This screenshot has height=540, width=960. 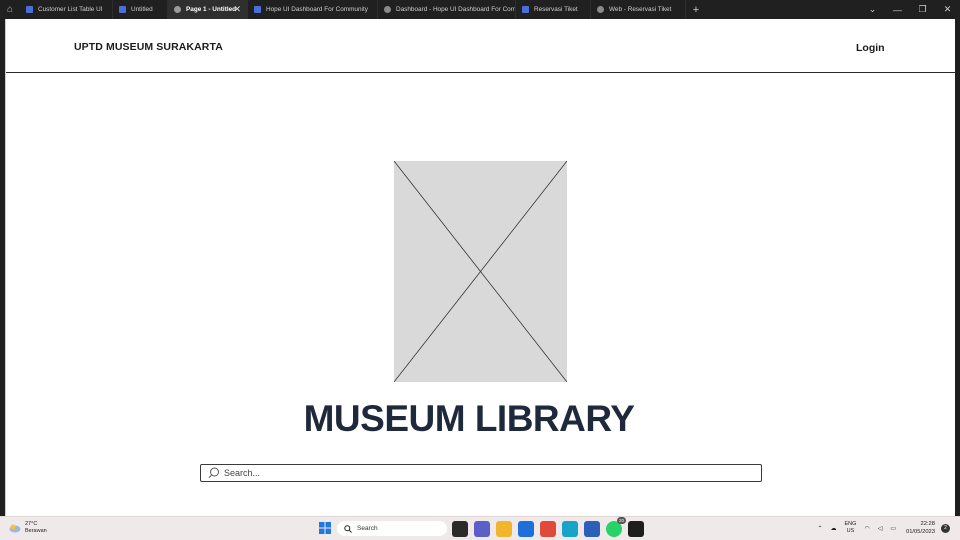 I want to click on onedrive-icon: ☁, so click(x=834, y=528).